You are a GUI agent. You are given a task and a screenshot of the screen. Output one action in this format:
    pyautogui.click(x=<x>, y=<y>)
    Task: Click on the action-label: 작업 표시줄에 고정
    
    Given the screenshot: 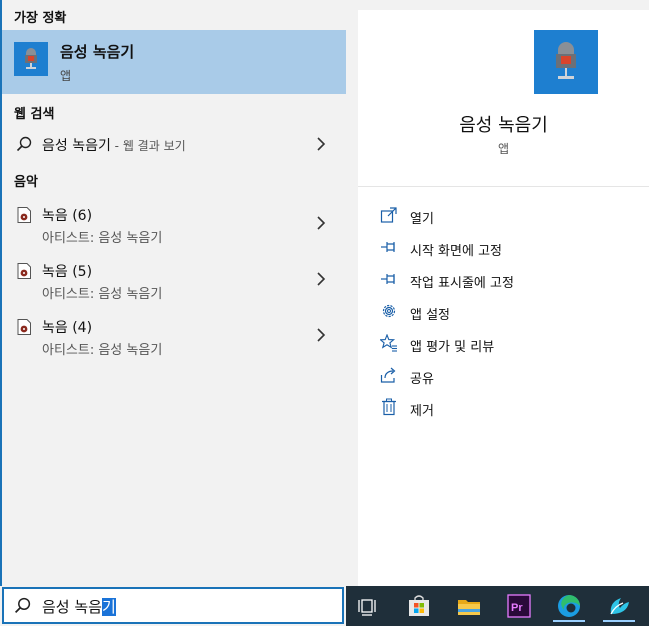 What is the action you would take?
    pyautogui.click(x=462, y=283)
    